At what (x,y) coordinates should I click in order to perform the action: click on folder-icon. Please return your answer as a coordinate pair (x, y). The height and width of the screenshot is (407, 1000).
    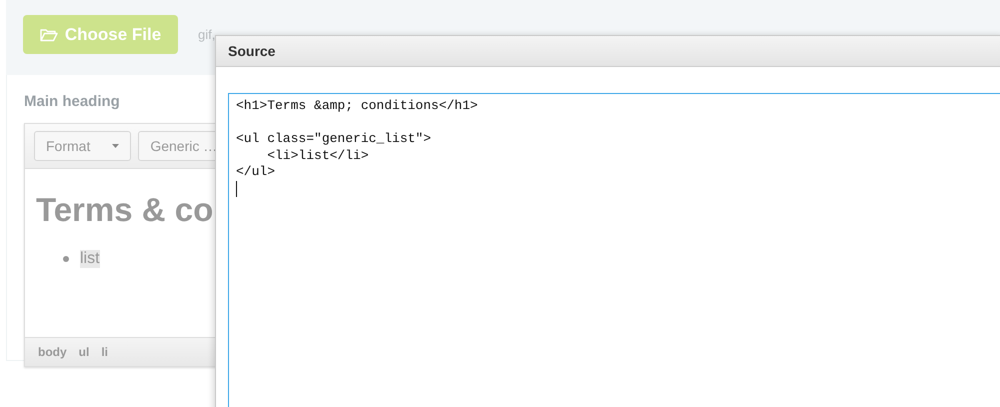
    Looking at the image, I should click on (49, 35).